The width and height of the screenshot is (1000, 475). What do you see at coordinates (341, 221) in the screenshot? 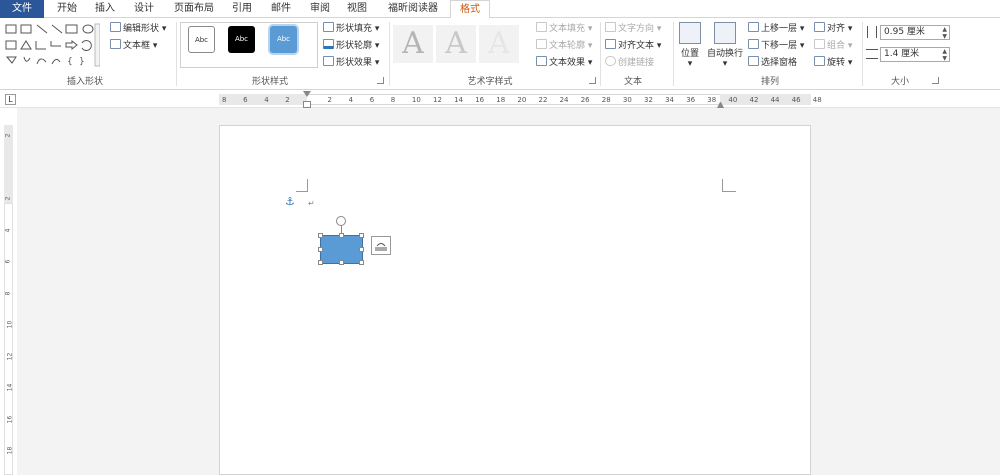
I see `rotate-handle-icon` at bounding box center [341, 221].